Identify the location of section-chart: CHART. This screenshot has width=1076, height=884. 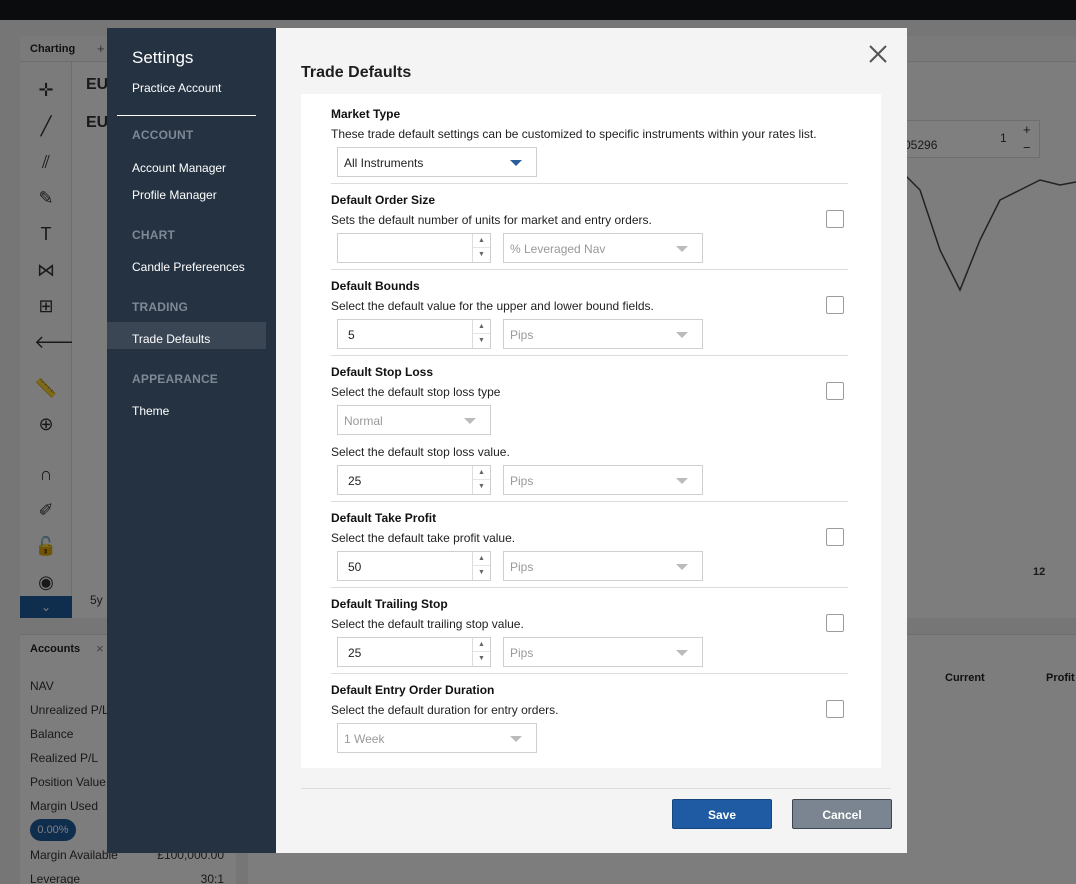
(153, 235).